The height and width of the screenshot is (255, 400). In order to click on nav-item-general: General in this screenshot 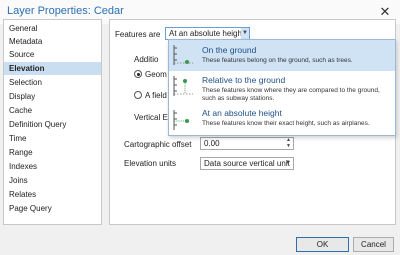, I will do `click(52, 28)`.